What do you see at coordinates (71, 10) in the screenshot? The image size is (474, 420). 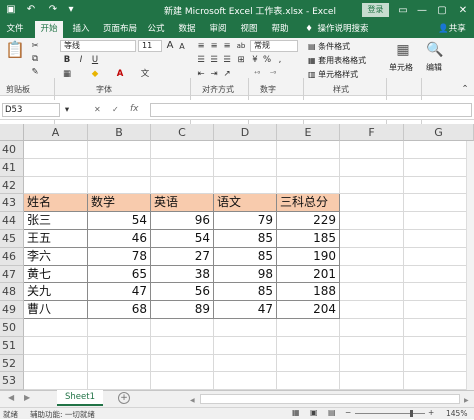 I see `customize-quick-access-icon: ▾` at bounding box center [71, 10].